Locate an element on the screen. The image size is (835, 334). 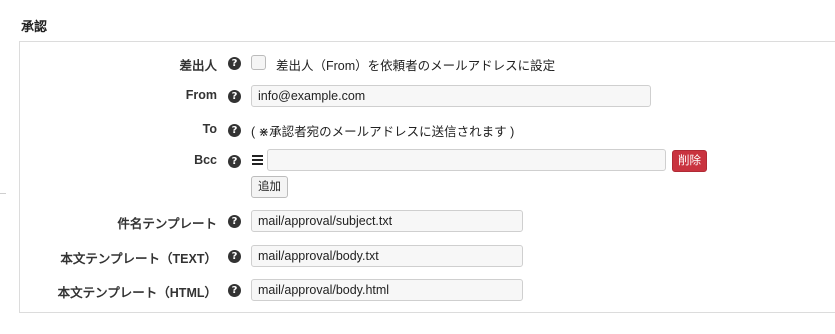
drag-handle-icon is located at coordinates (257, 160).